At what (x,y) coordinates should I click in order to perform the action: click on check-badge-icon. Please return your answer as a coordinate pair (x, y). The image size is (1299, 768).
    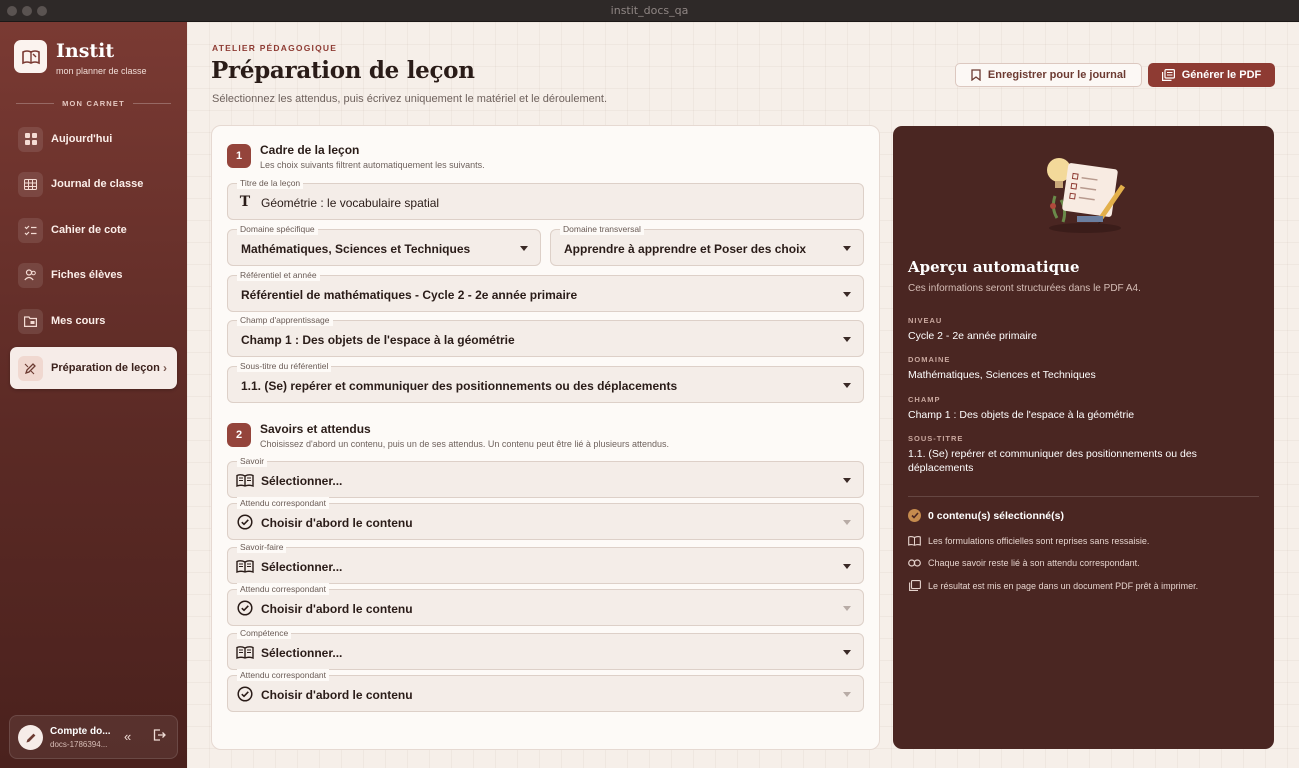
    Looking at the image, I should click on (914, 515).